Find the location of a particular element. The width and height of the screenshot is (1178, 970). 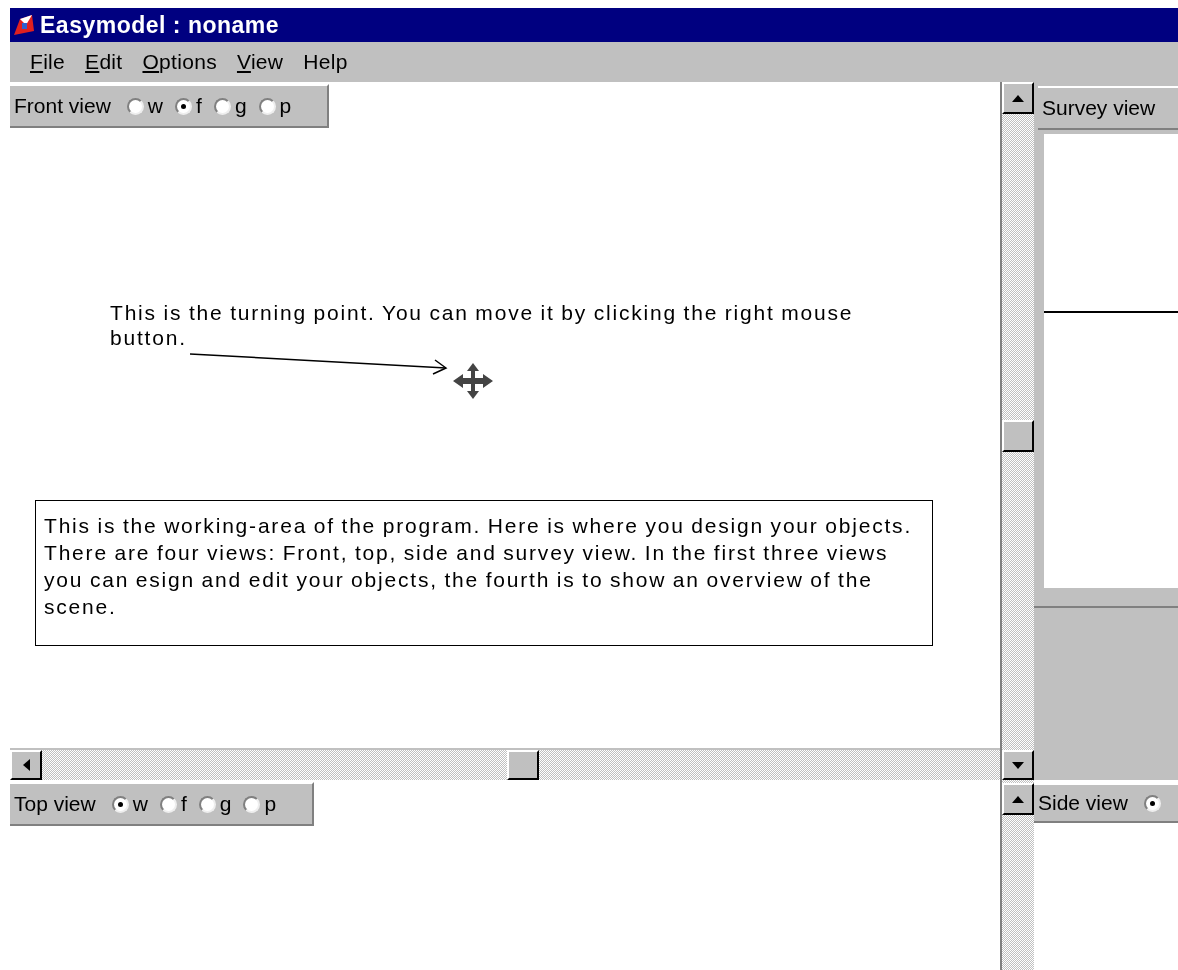

menu-item: Help is located at coordinates (325, 62).